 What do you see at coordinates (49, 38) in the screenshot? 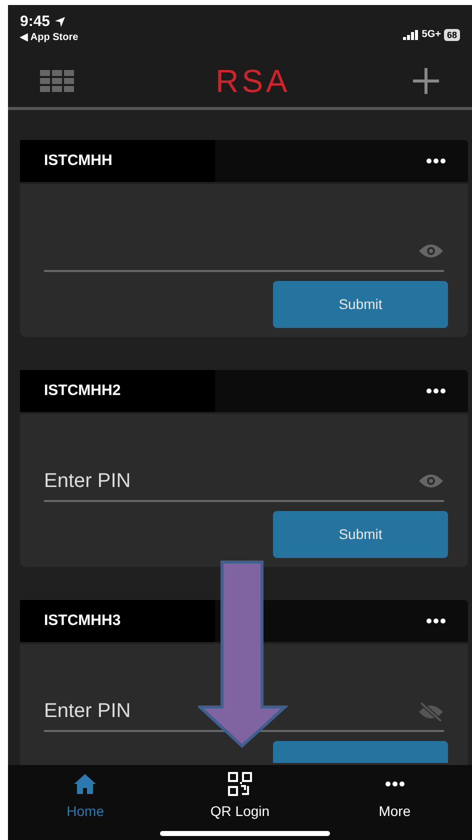
I see `back-to-app-link: ◀ App Store` at bounding box center [49, 38].